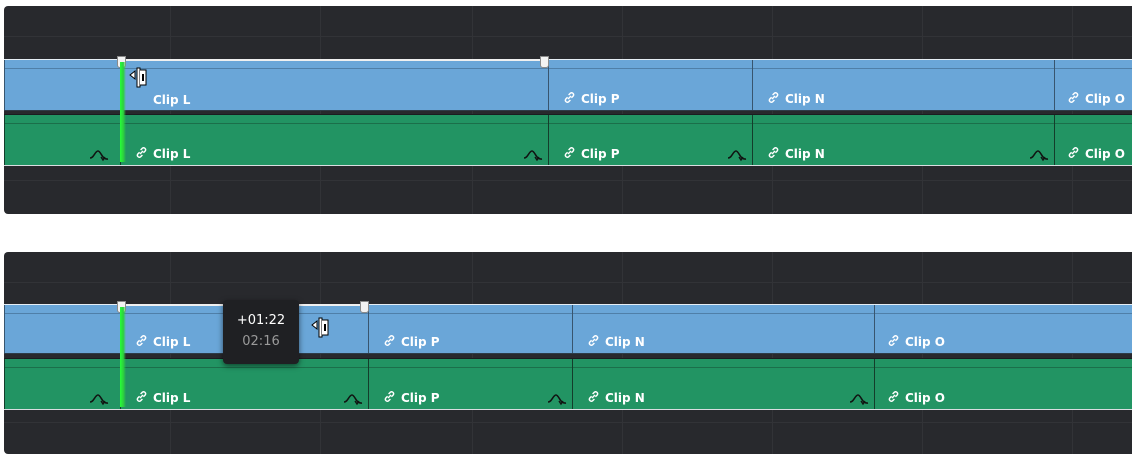 The image size is (1132, 454). Describe the element at coordinates (261, 341) in the screenshot. I see `clip-duration-timecode: 02:16` at that location.